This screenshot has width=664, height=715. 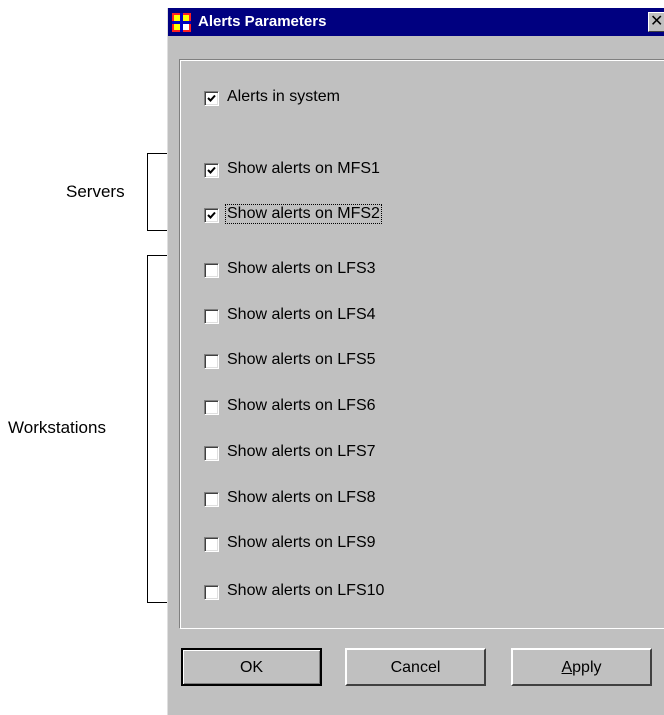 I want to click on window-title: Alerts Parameters, so click(x=262, y=21).